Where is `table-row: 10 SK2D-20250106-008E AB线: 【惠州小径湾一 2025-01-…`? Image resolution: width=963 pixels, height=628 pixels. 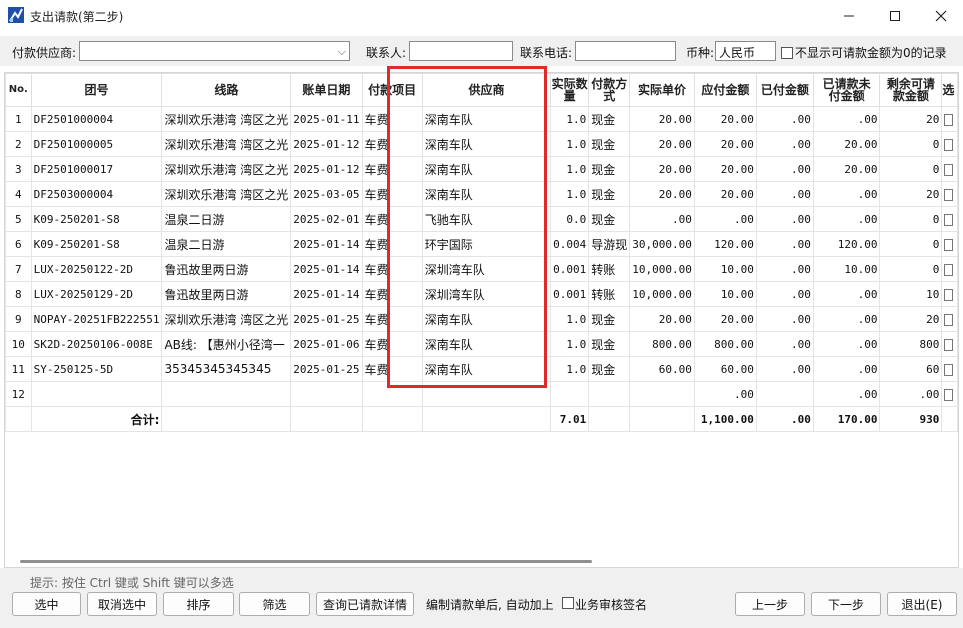
table-row: 10 SK2D-20250106-008E AB线: 【惠州小径湾一 2025-01-… is located at coordinates (481, 344).